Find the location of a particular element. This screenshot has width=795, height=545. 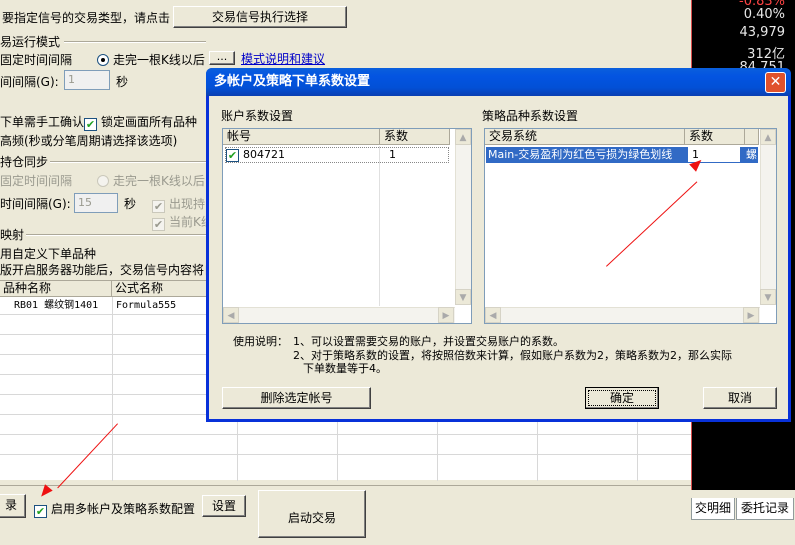

multi-account-label: 启用多帐户及策略系数配置 is located at coordinates (123, 509).